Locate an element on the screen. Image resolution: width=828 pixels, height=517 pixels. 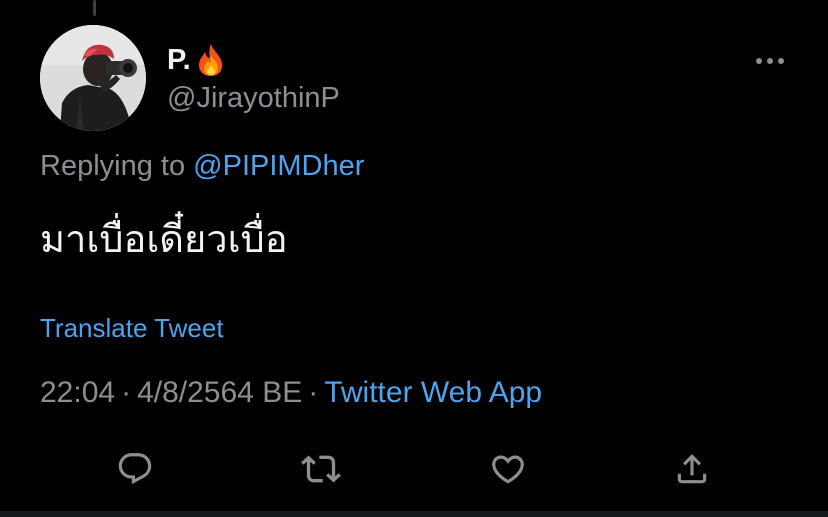
like-button is located at coordinates (508, 469).